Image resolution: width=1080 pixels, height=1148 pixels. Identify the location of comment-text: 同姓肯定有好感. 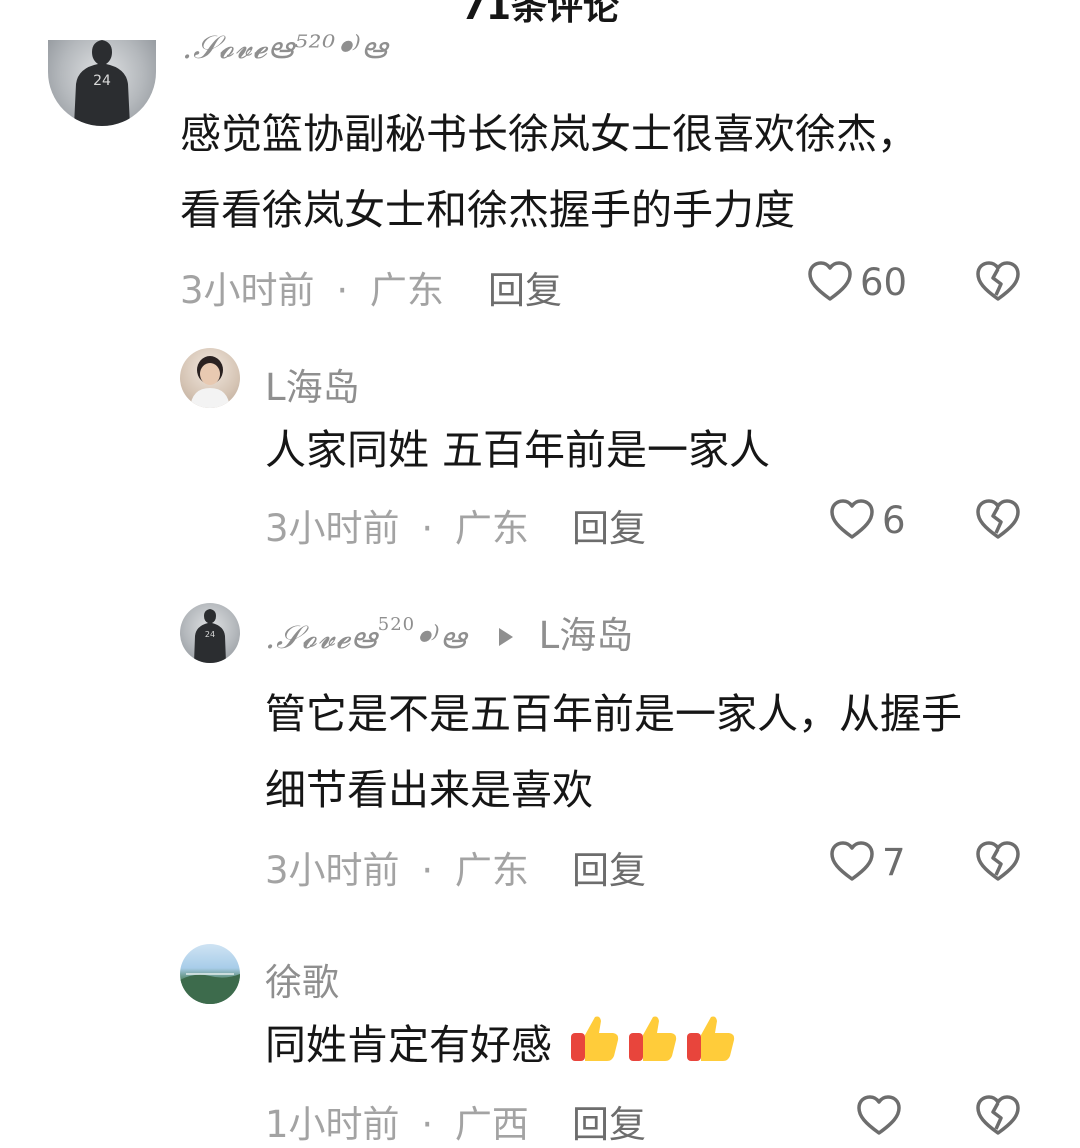
(408, 1045).